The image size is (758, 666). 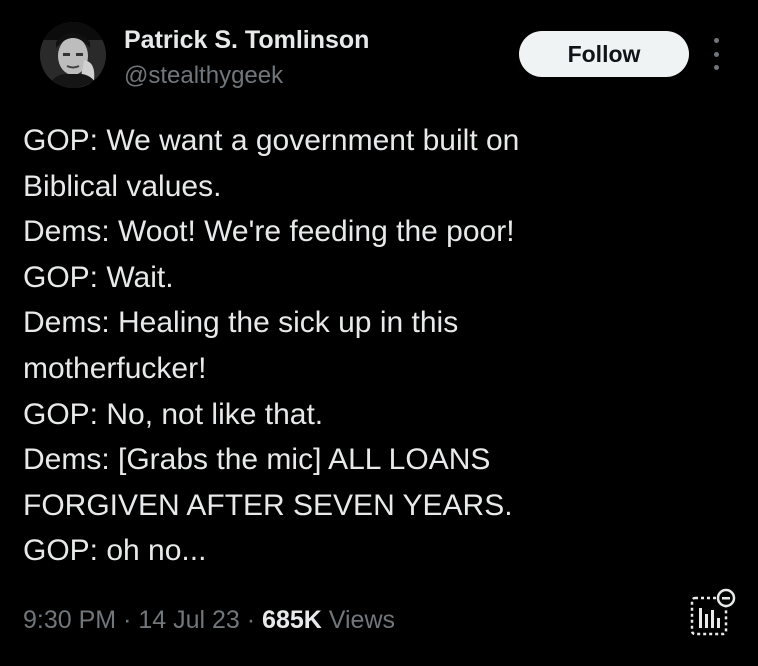 I want to click on more-vertical-icon, so click(x=716, y=54).